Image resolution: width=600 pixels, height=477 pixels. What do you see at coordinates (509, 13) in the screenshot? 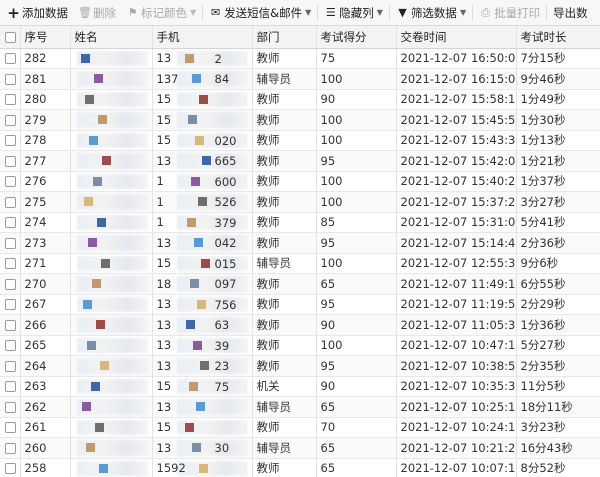
I see `batch-print-button: ⎙ 批量打印` at bounding box center [509, 13].